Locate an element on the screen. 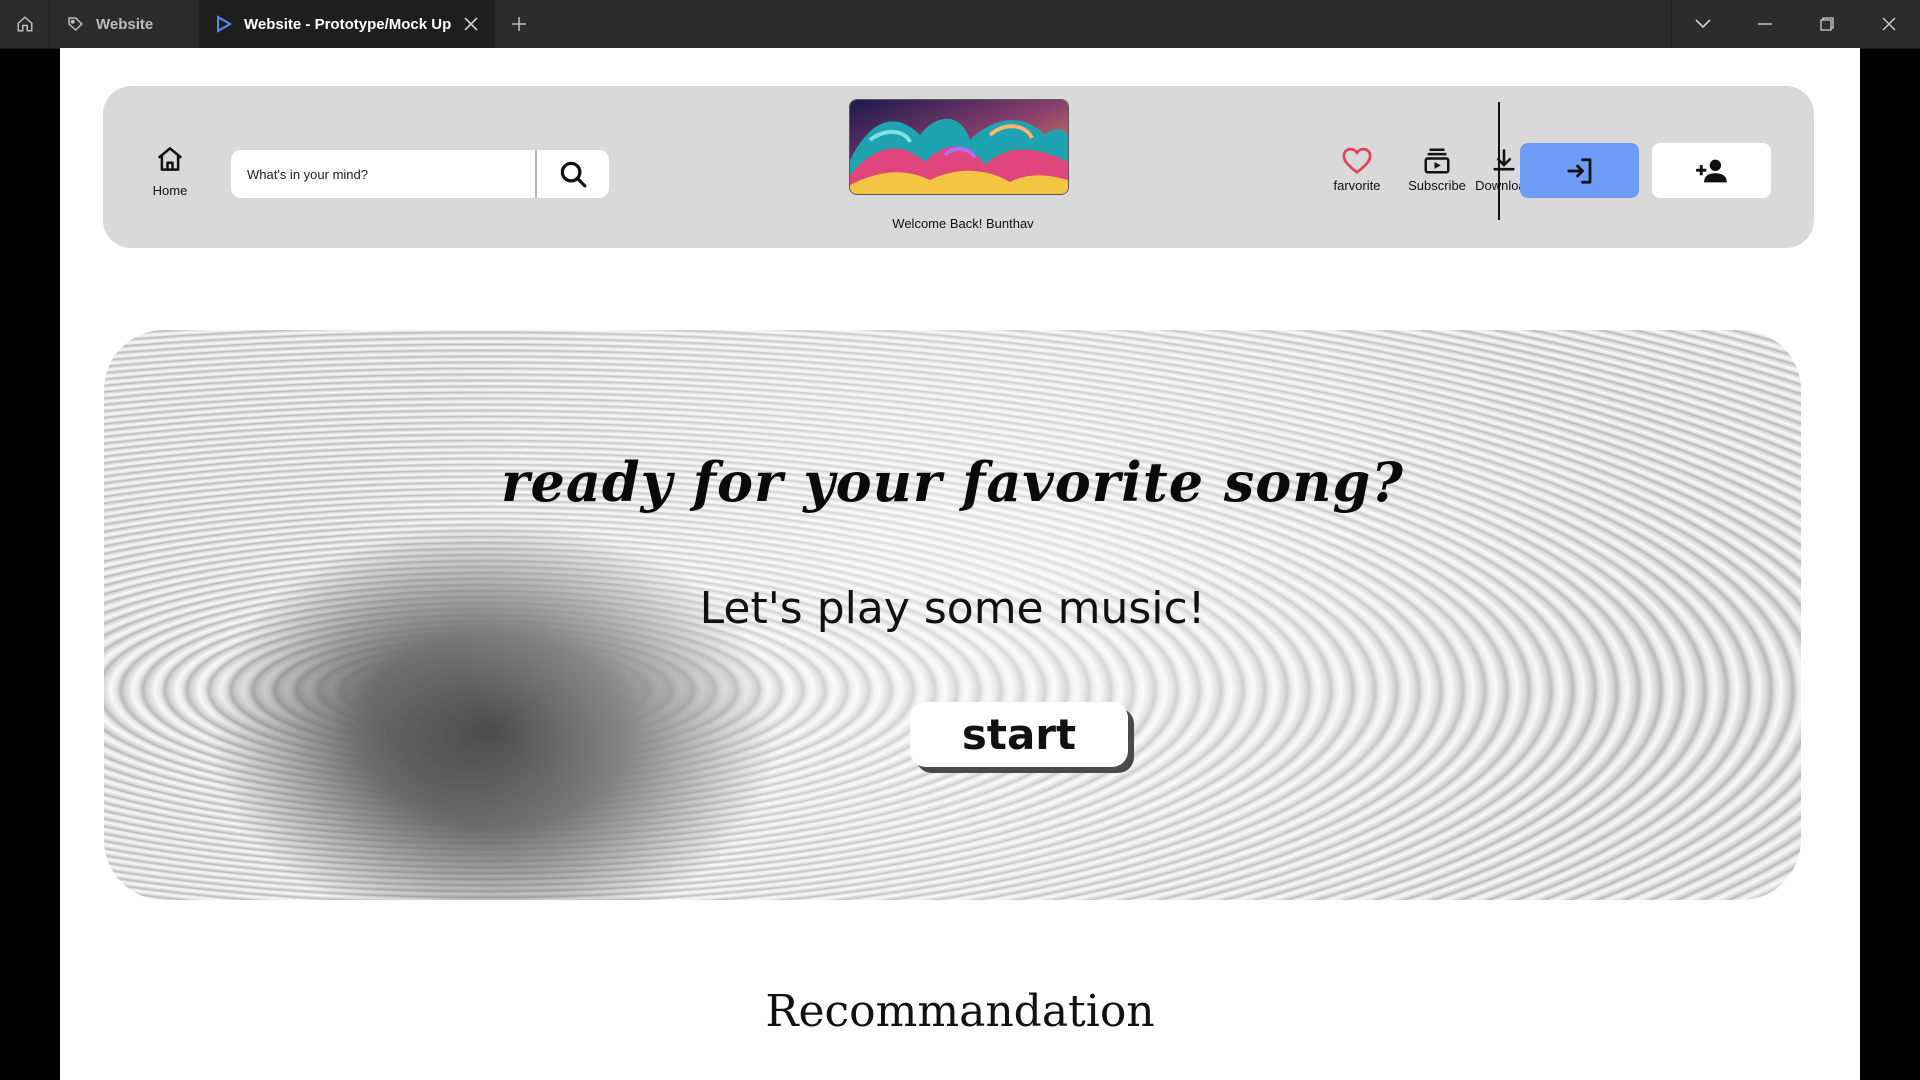  play-icon is located at coordinates (224, 24).